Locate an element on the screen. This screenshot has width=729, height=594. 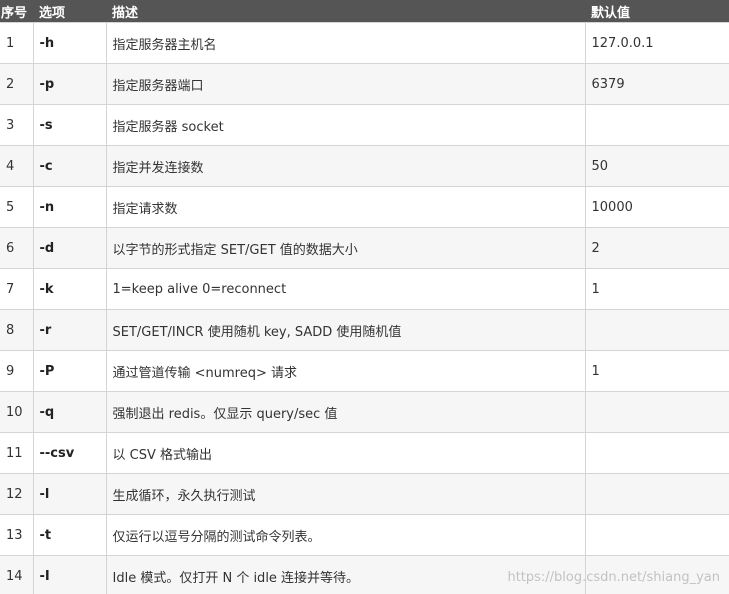
cell-description: 指定服务器端口 is located at coordinates (345, 84).